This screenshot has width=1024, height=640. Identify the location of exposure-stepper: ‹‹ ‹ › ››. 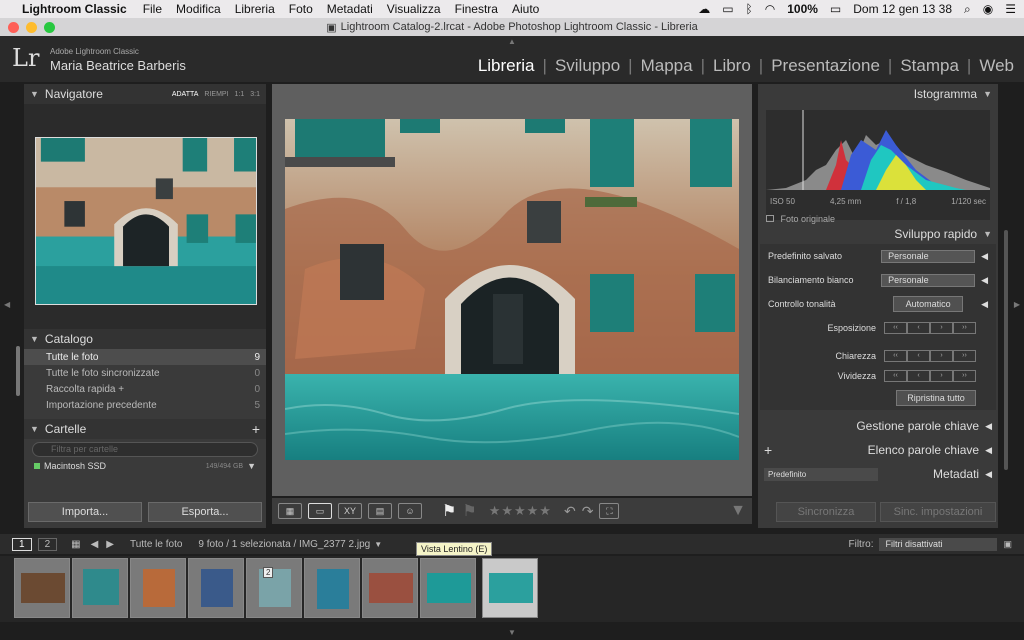
(930, 328).